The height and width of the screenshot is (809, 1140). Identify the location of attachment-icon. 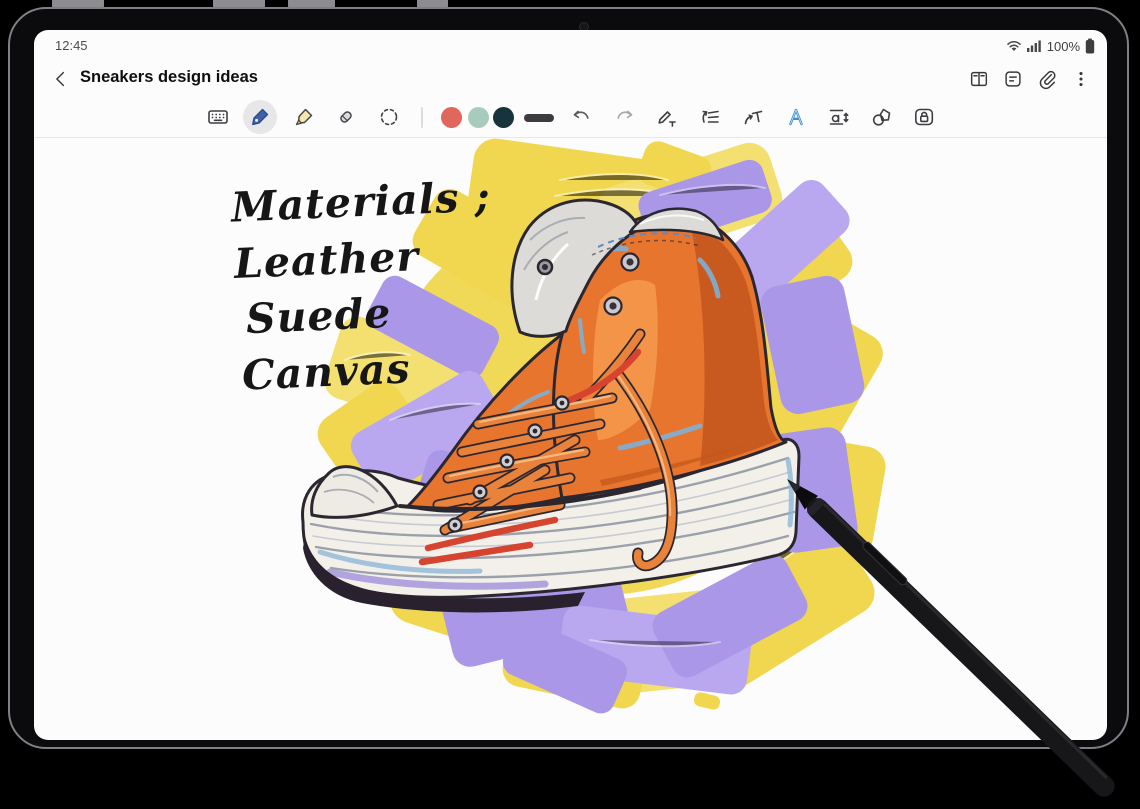
(1047, 80).